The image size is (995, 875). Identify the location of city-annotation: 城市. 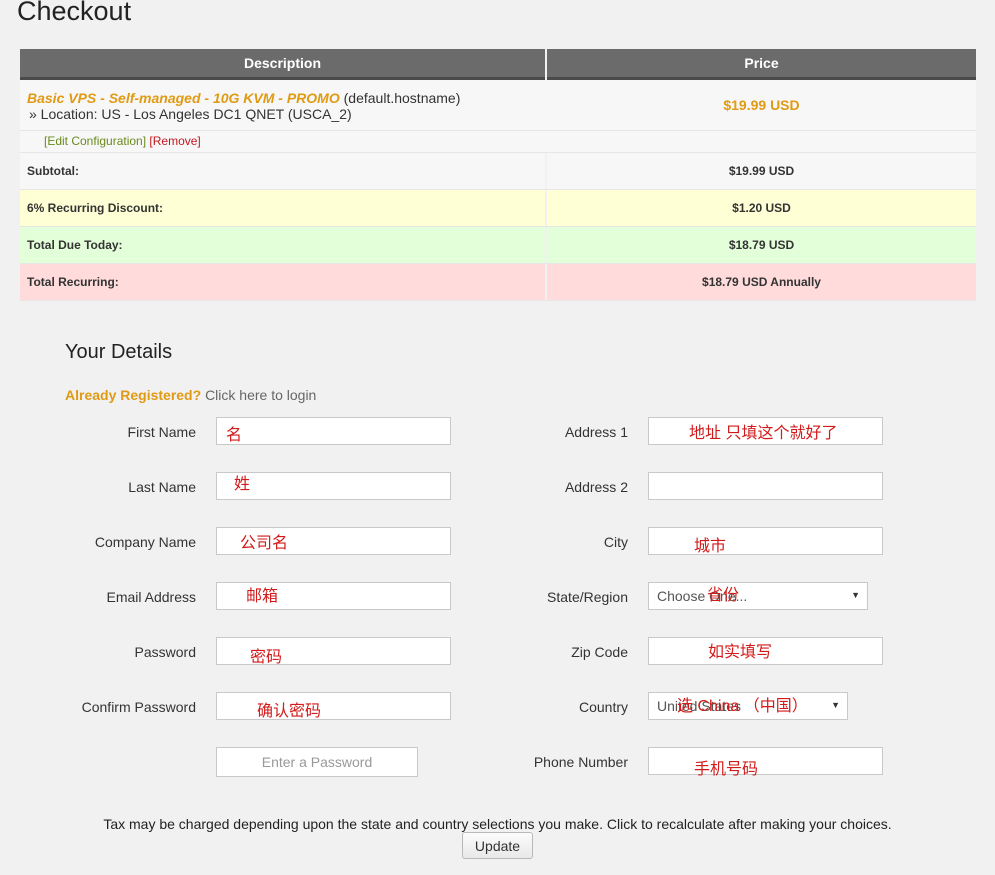
(710, 546).